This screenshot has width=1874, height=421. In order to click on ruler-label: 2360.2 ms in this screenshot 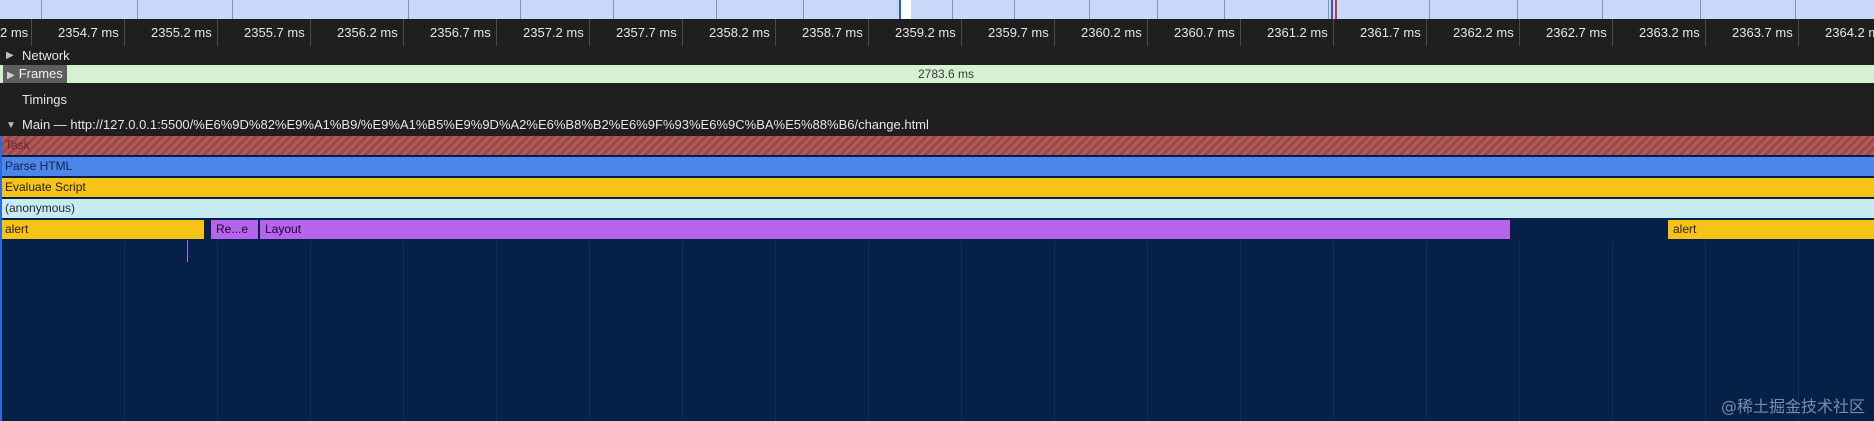, I will do `click(1111, 32)`.